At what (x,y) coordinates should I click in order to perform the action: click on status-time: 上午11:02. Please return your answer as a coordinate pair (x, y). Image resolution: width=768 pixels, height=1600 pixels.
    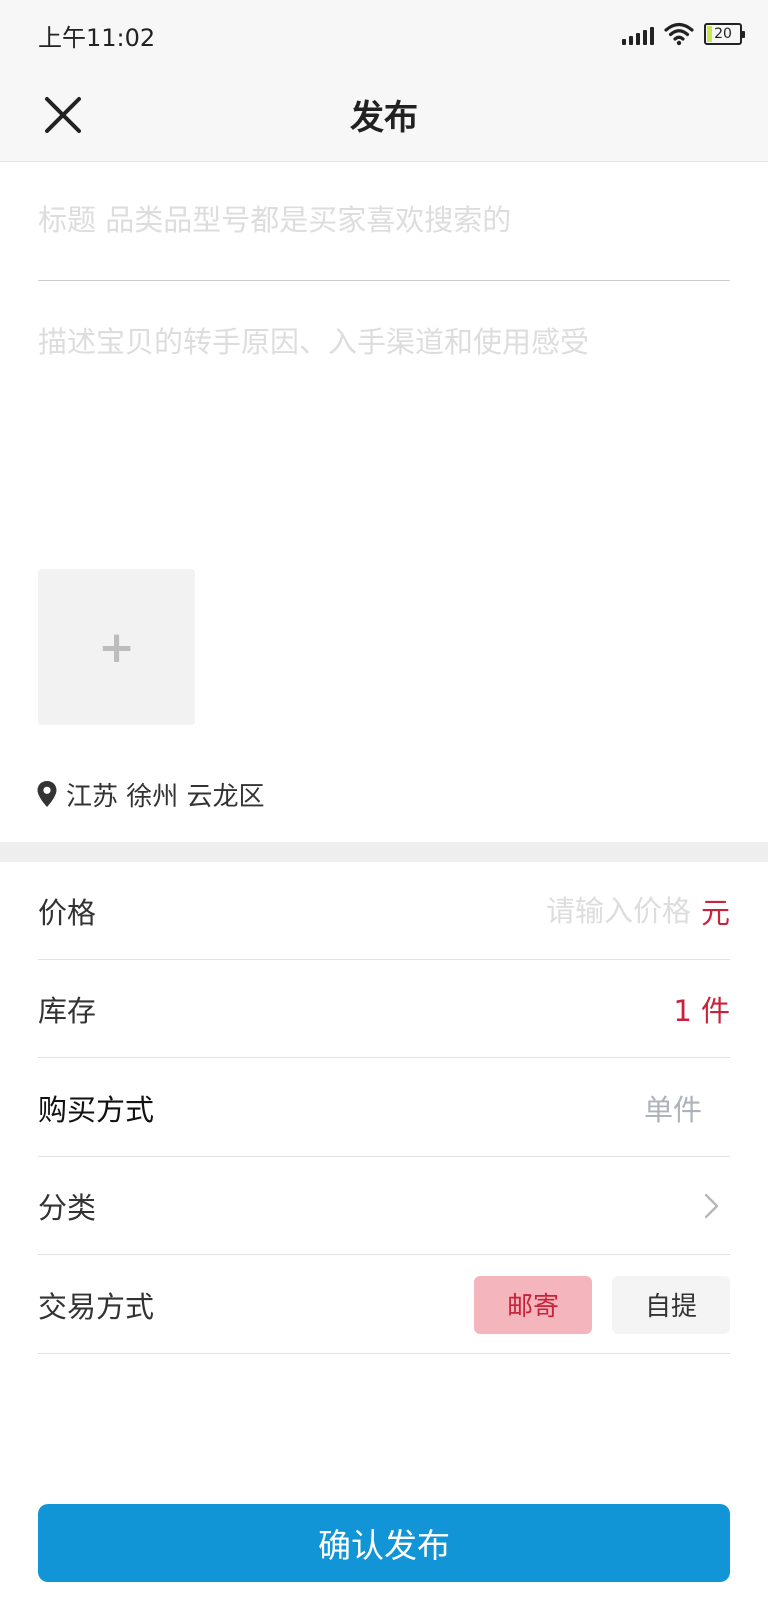
    Looking at the image, I should click on (97, 38).